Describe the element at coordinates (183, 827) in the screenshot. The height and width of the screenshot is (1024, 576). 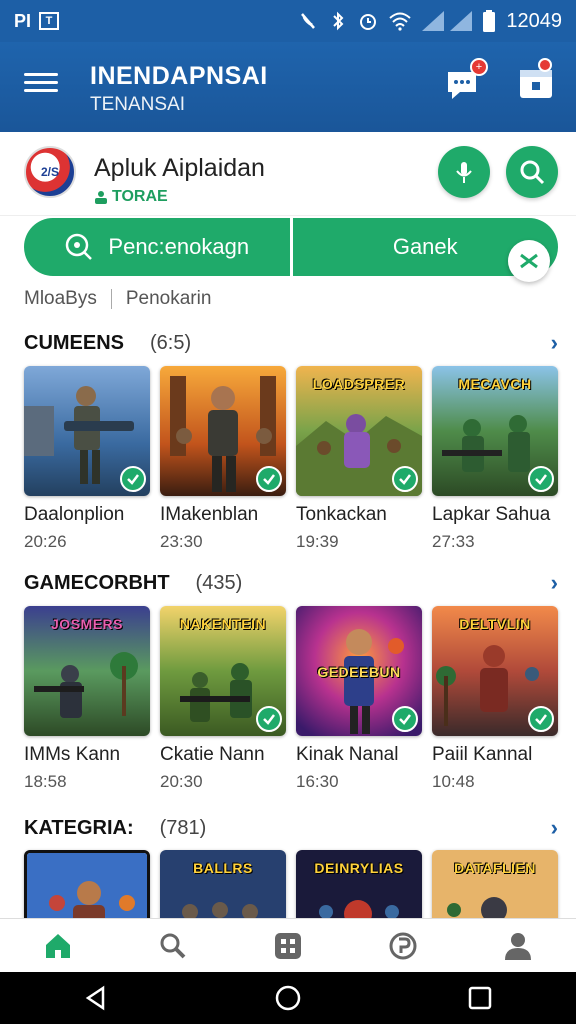
I see `section-count: (781)` at that location.